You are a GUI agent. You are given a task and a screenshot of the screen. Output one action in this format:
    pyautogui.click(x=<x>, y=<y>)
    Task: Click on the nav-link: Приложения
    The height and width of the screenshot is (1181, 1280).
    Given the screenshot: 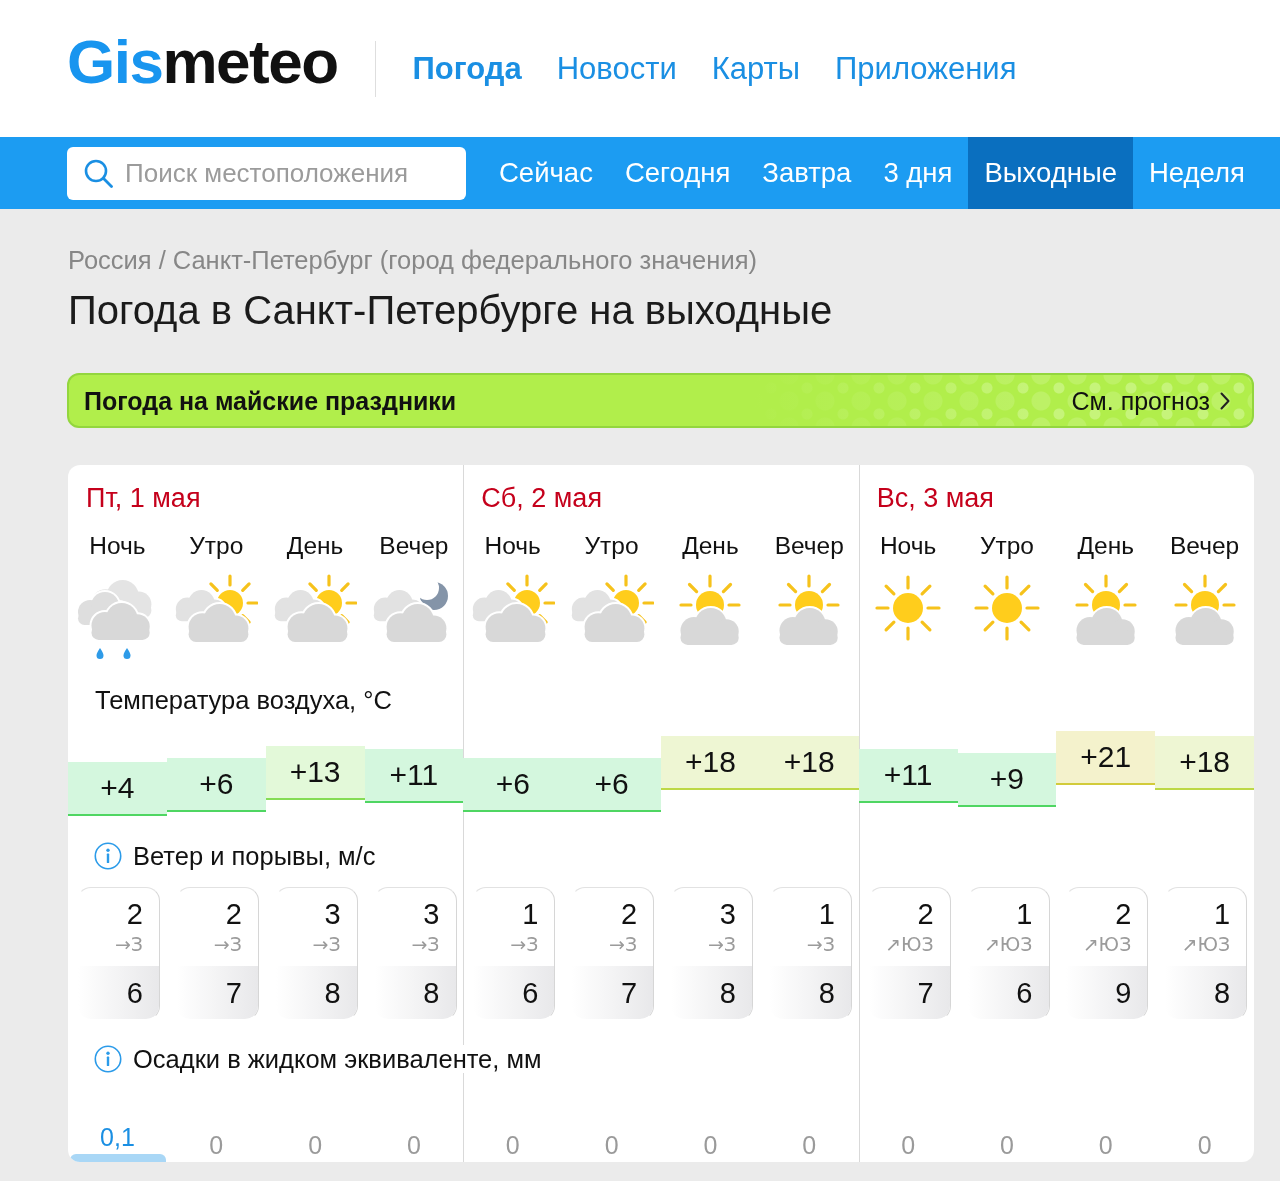 What is the action you would take?
    pyautogui.click(x=926, y=68)
    